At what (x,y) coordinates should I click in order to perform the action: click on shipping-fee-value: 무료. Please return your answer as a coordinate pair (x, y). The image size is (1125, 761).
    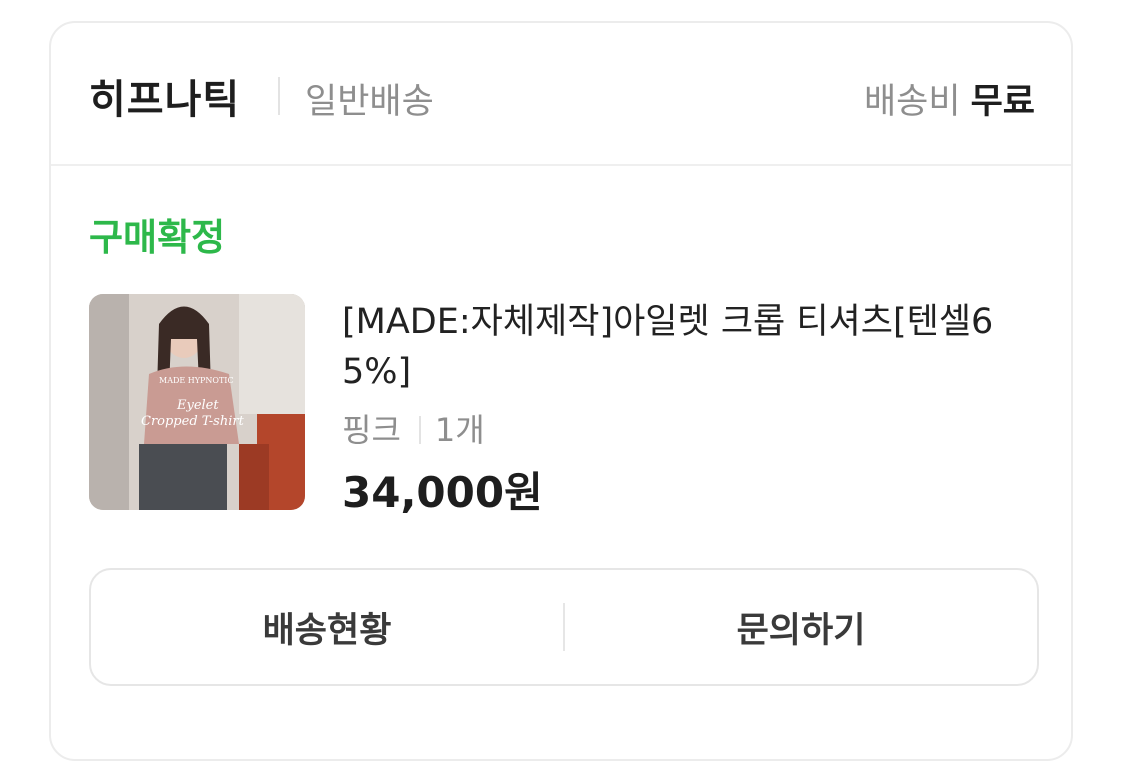
    Looking at the image, I should click on (1002, 102).